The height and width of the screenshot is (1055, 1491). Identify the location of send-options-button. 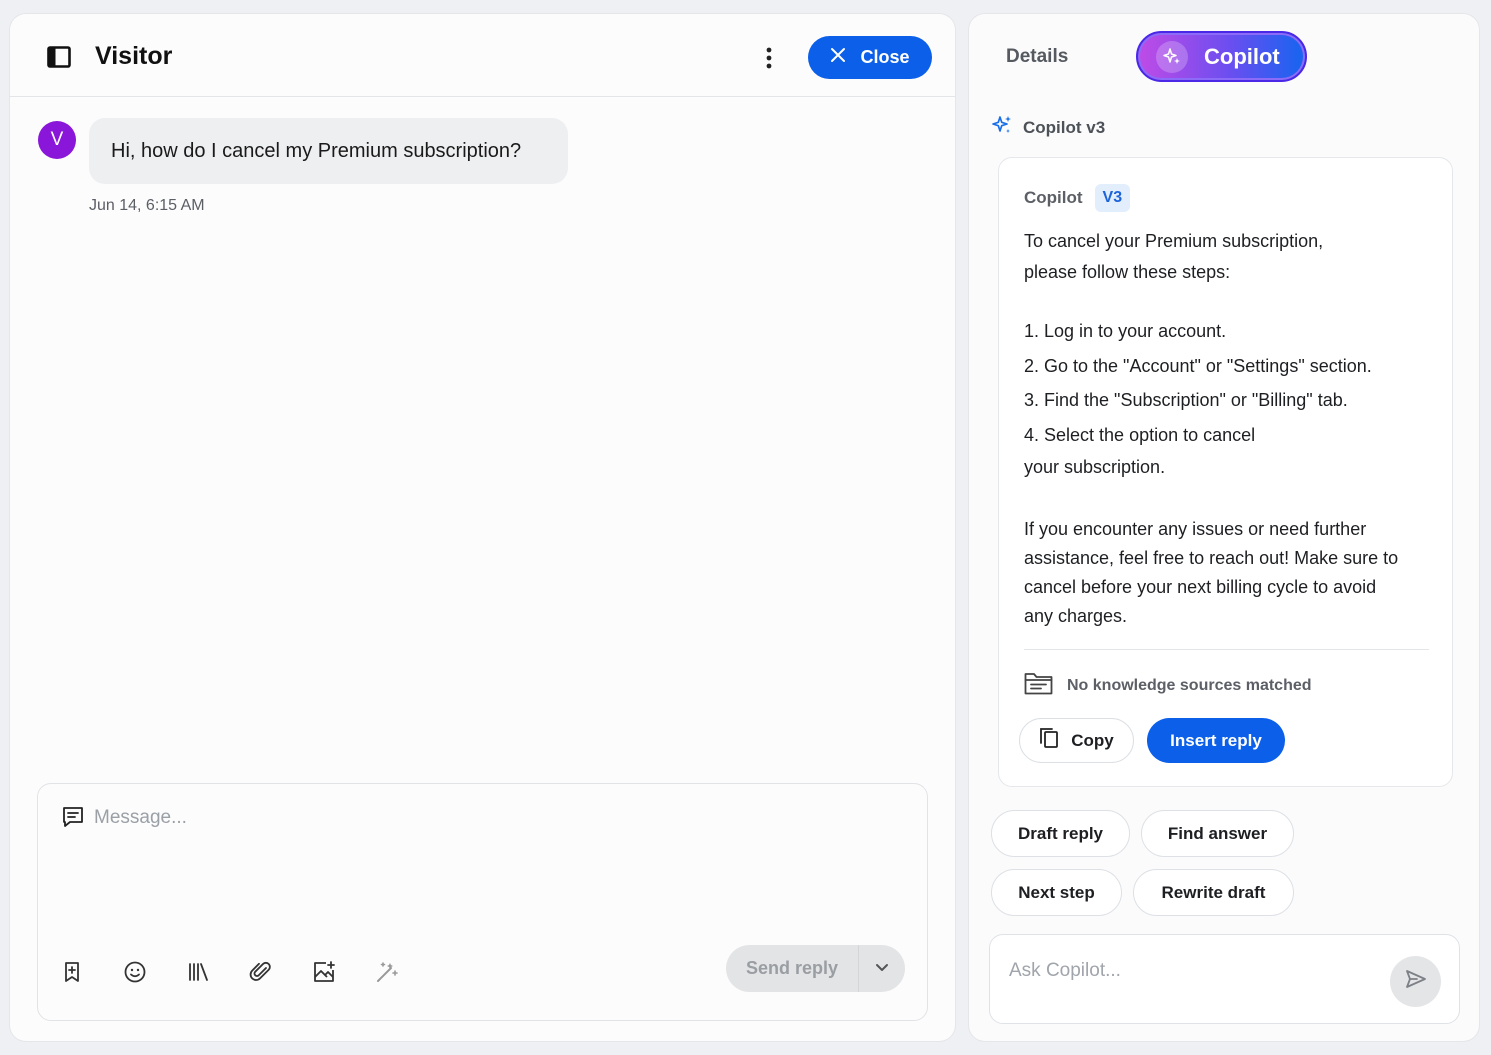
(882, 968).